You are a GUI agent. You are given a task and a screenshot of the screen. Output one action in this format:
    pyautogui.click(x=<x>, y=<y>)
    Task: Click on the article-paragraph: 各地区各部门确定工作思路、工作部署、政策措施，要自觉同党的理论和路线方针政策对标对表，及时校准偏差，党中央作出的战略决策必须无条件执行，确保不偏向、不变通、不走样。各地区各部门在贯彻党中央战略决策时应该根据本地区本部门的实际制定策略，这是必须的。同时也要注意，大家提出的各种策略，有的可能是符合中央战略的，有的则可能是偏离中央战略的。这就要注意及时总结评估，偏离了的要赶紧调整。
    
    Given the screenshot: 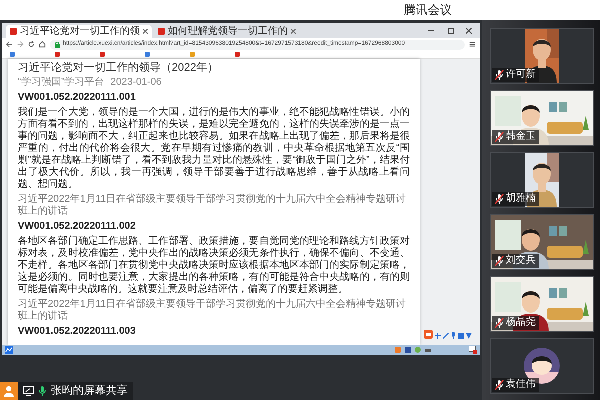 What is the action you would take?
    pyautogui.click(x=214, y=266)
    